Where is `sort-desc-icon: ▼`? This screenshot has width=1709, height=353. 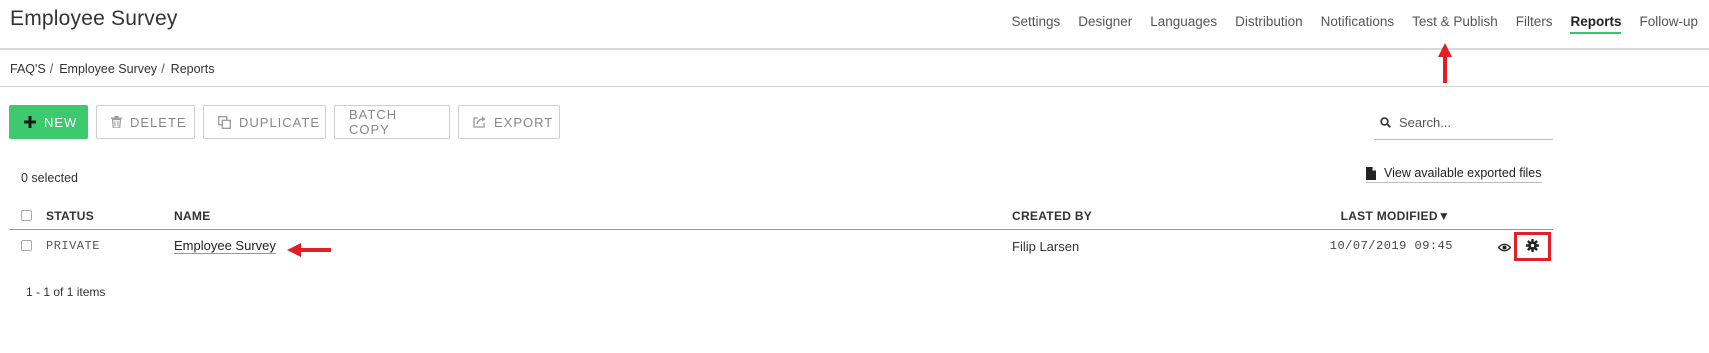 sort-desc-icon: ▼ is located at coordinates (1443, 216).